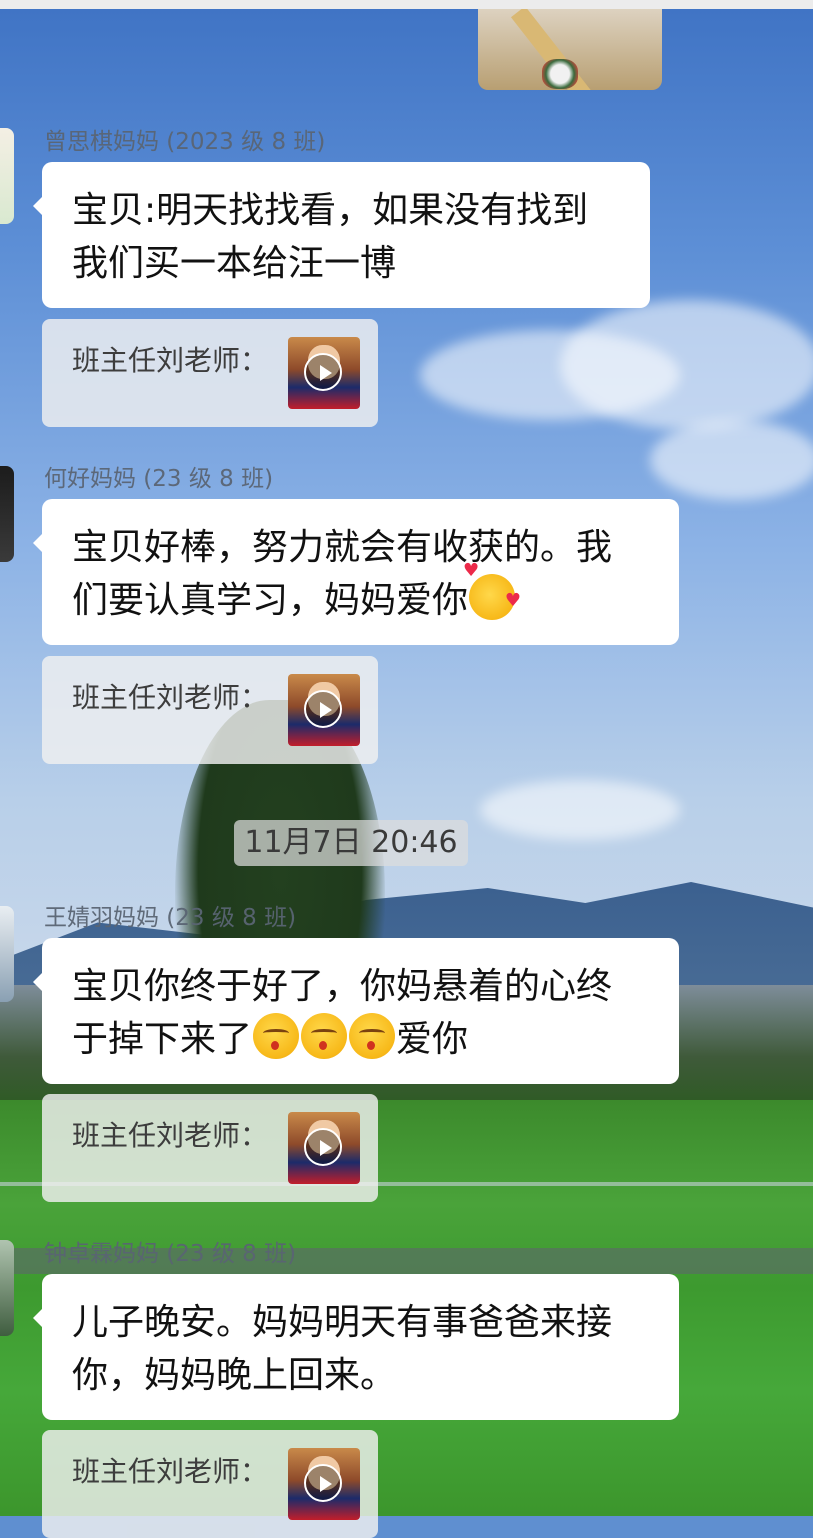  Describe the element at coordinates (406, 4) in the screenshot. I see `top-bar-edge` at that location.